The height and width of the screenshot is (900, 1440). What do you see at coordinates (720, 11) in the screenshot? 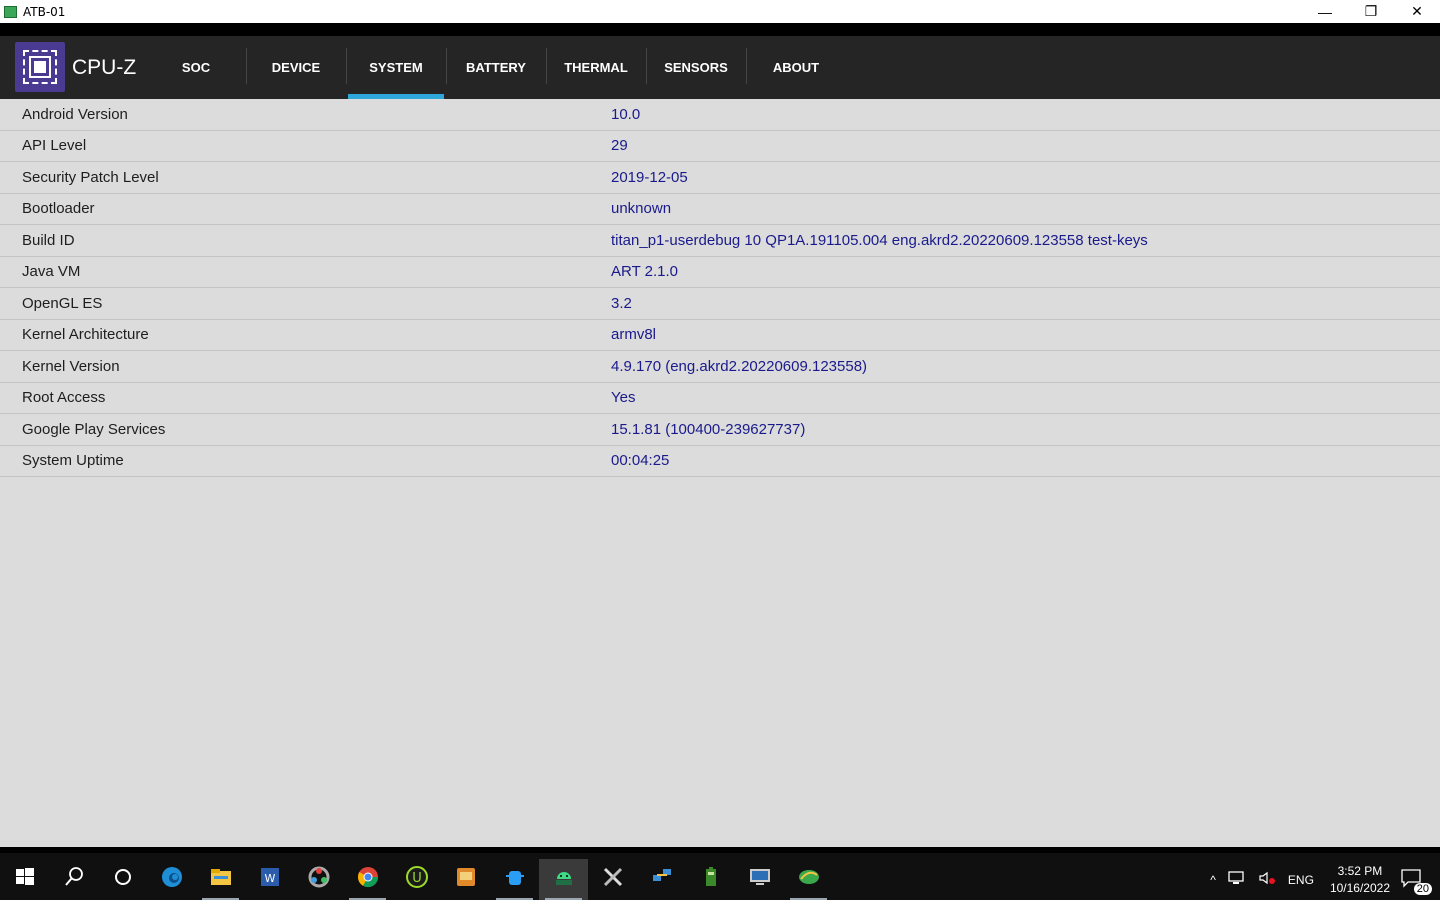
I see `window-titlebar: ATB-01 — ❐ ✕` at bounding box center [720, 11].